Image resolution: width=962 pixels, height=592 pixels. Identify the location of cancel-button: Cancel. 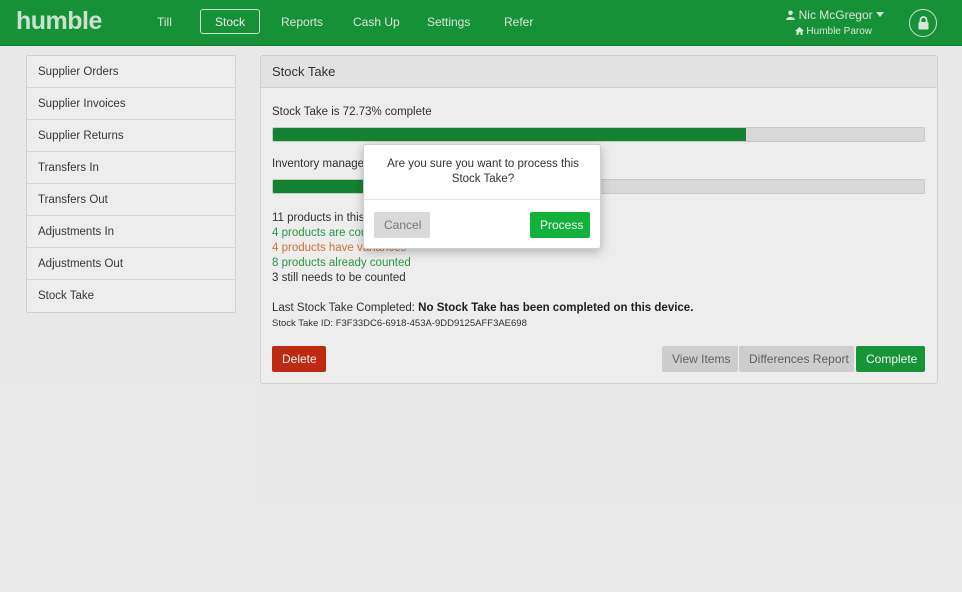
(402, 225).